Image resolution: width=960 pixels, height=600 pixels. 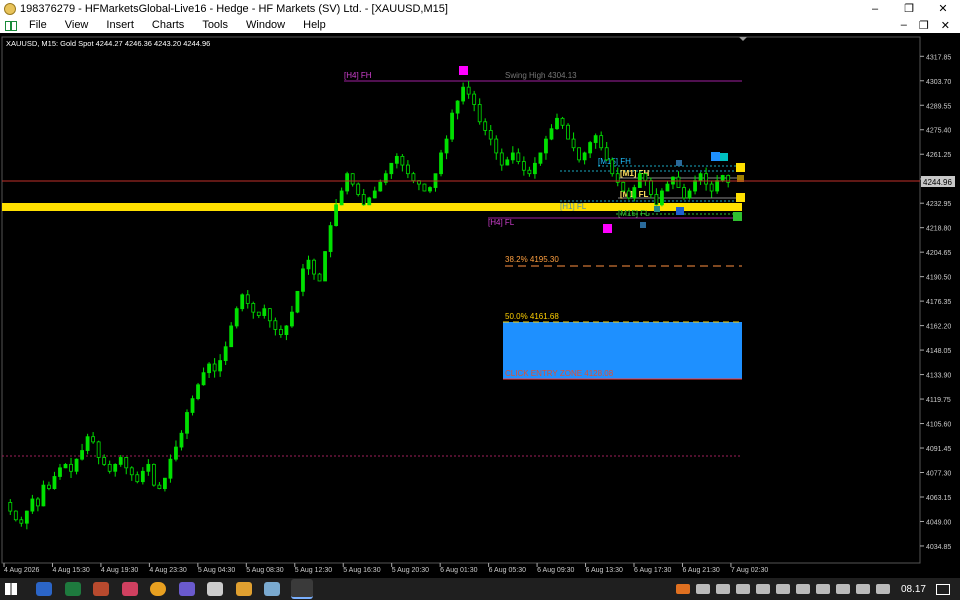 What do you see at coordinates (938, 253) in the screenshot?
I see `y-tick-label: 4204.65` at bounding box center [938, 253].